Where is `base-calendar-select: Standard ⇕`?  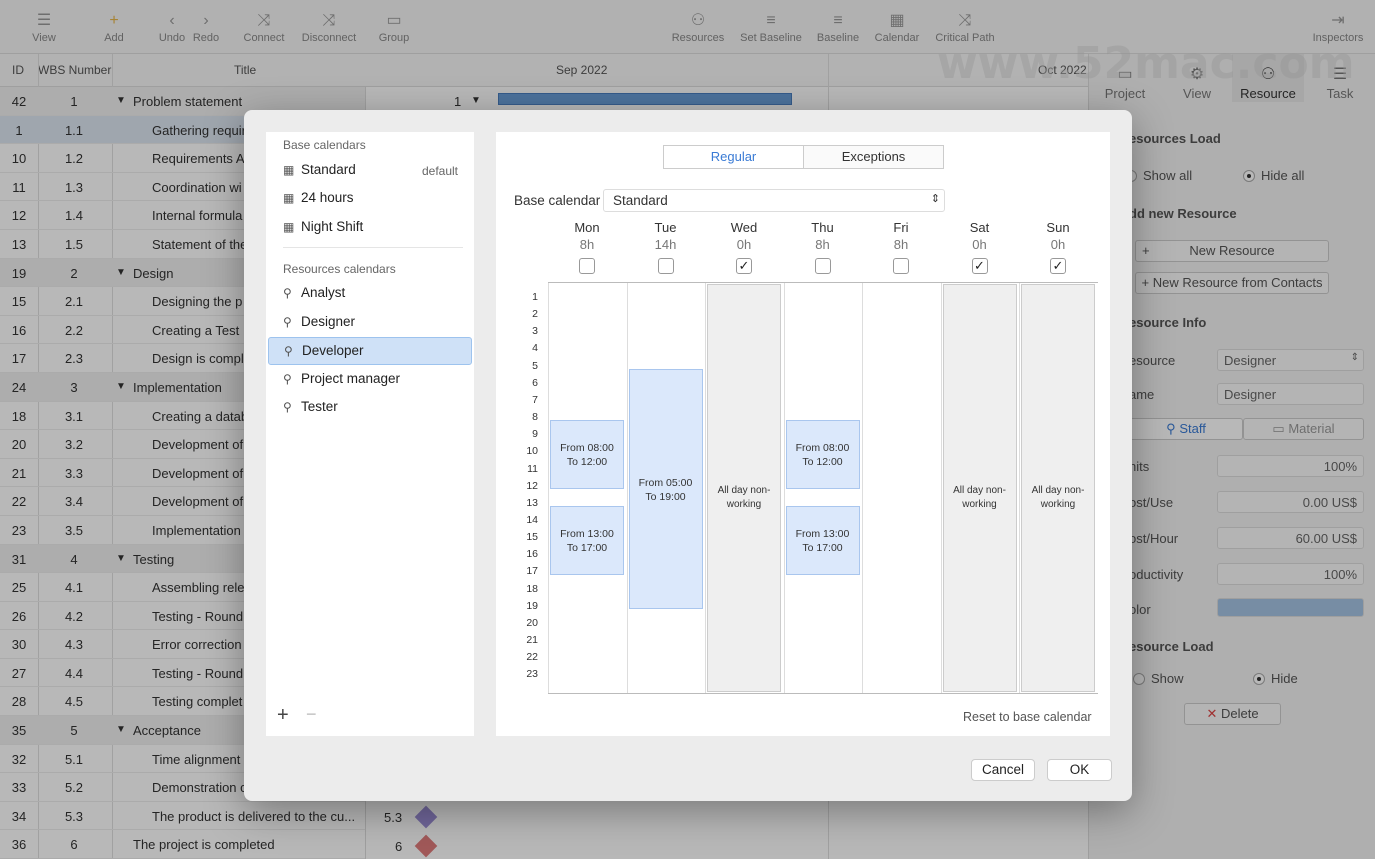 base-calendar-select: Standard ⇕ is located at coordinates (774, 200).